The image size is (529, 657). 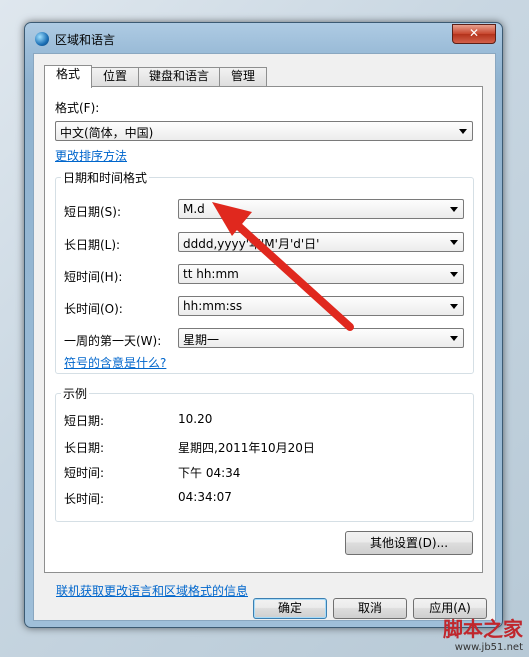 What do you see at coordinates (283, 266) in the screenshot?
I see `annotation-arrow` at bounding box center [283, 266].